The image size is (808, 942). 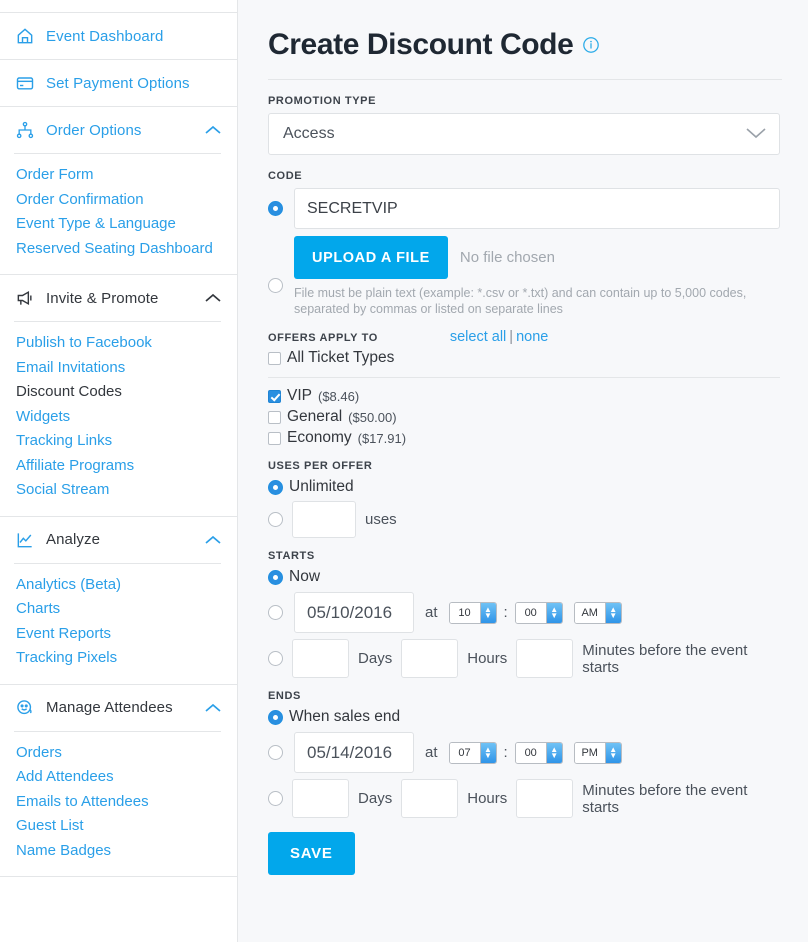 I want to click on ends-when-sales-end-row: When sales end, so click(x=525, y=717).